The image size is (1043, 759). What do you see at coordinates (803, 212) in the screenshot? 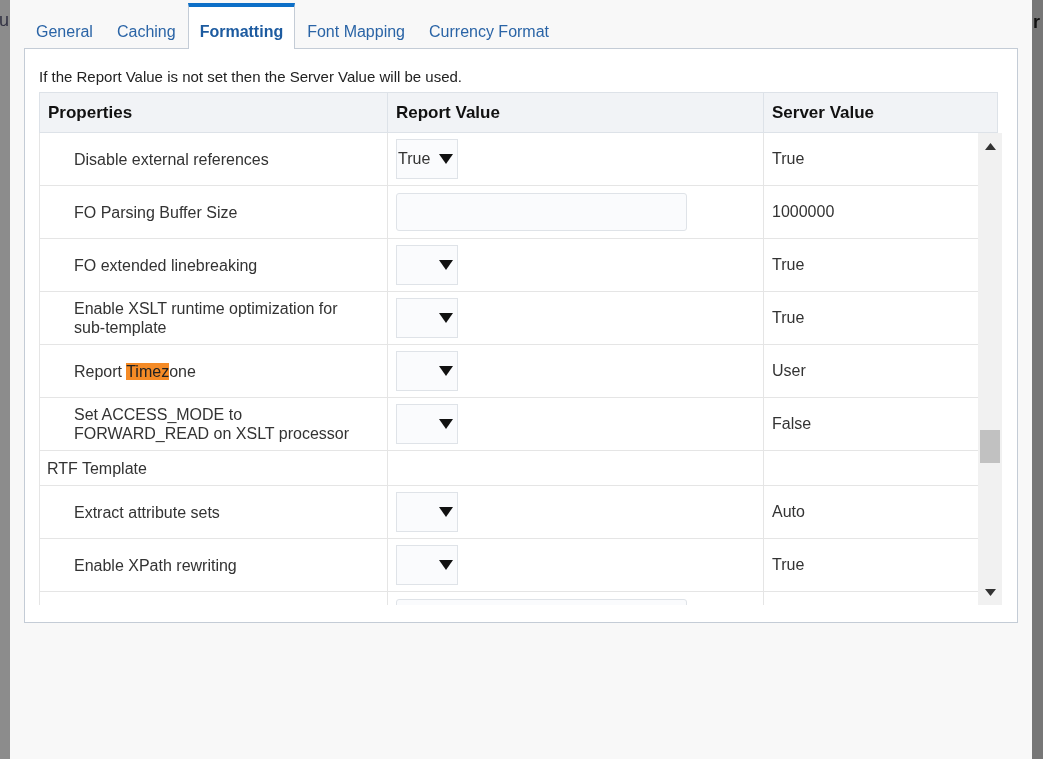
I see `server-value: 1000000` at bounding box center [803, 212].